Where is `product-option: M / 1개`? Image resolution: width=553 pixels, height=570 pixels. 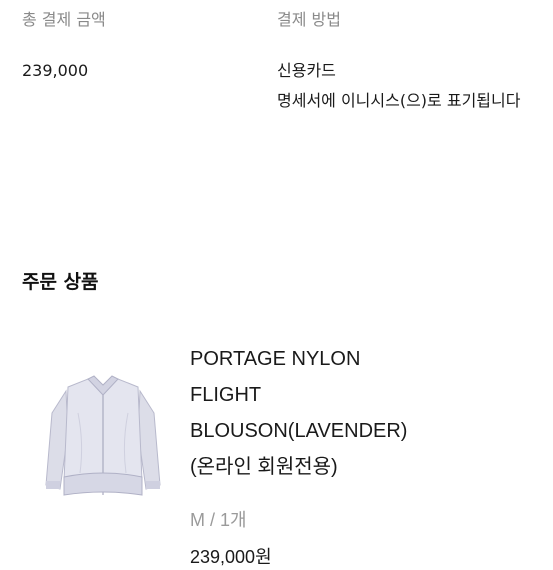
product-option: M / 1개 is located at coordinates (218, 520).